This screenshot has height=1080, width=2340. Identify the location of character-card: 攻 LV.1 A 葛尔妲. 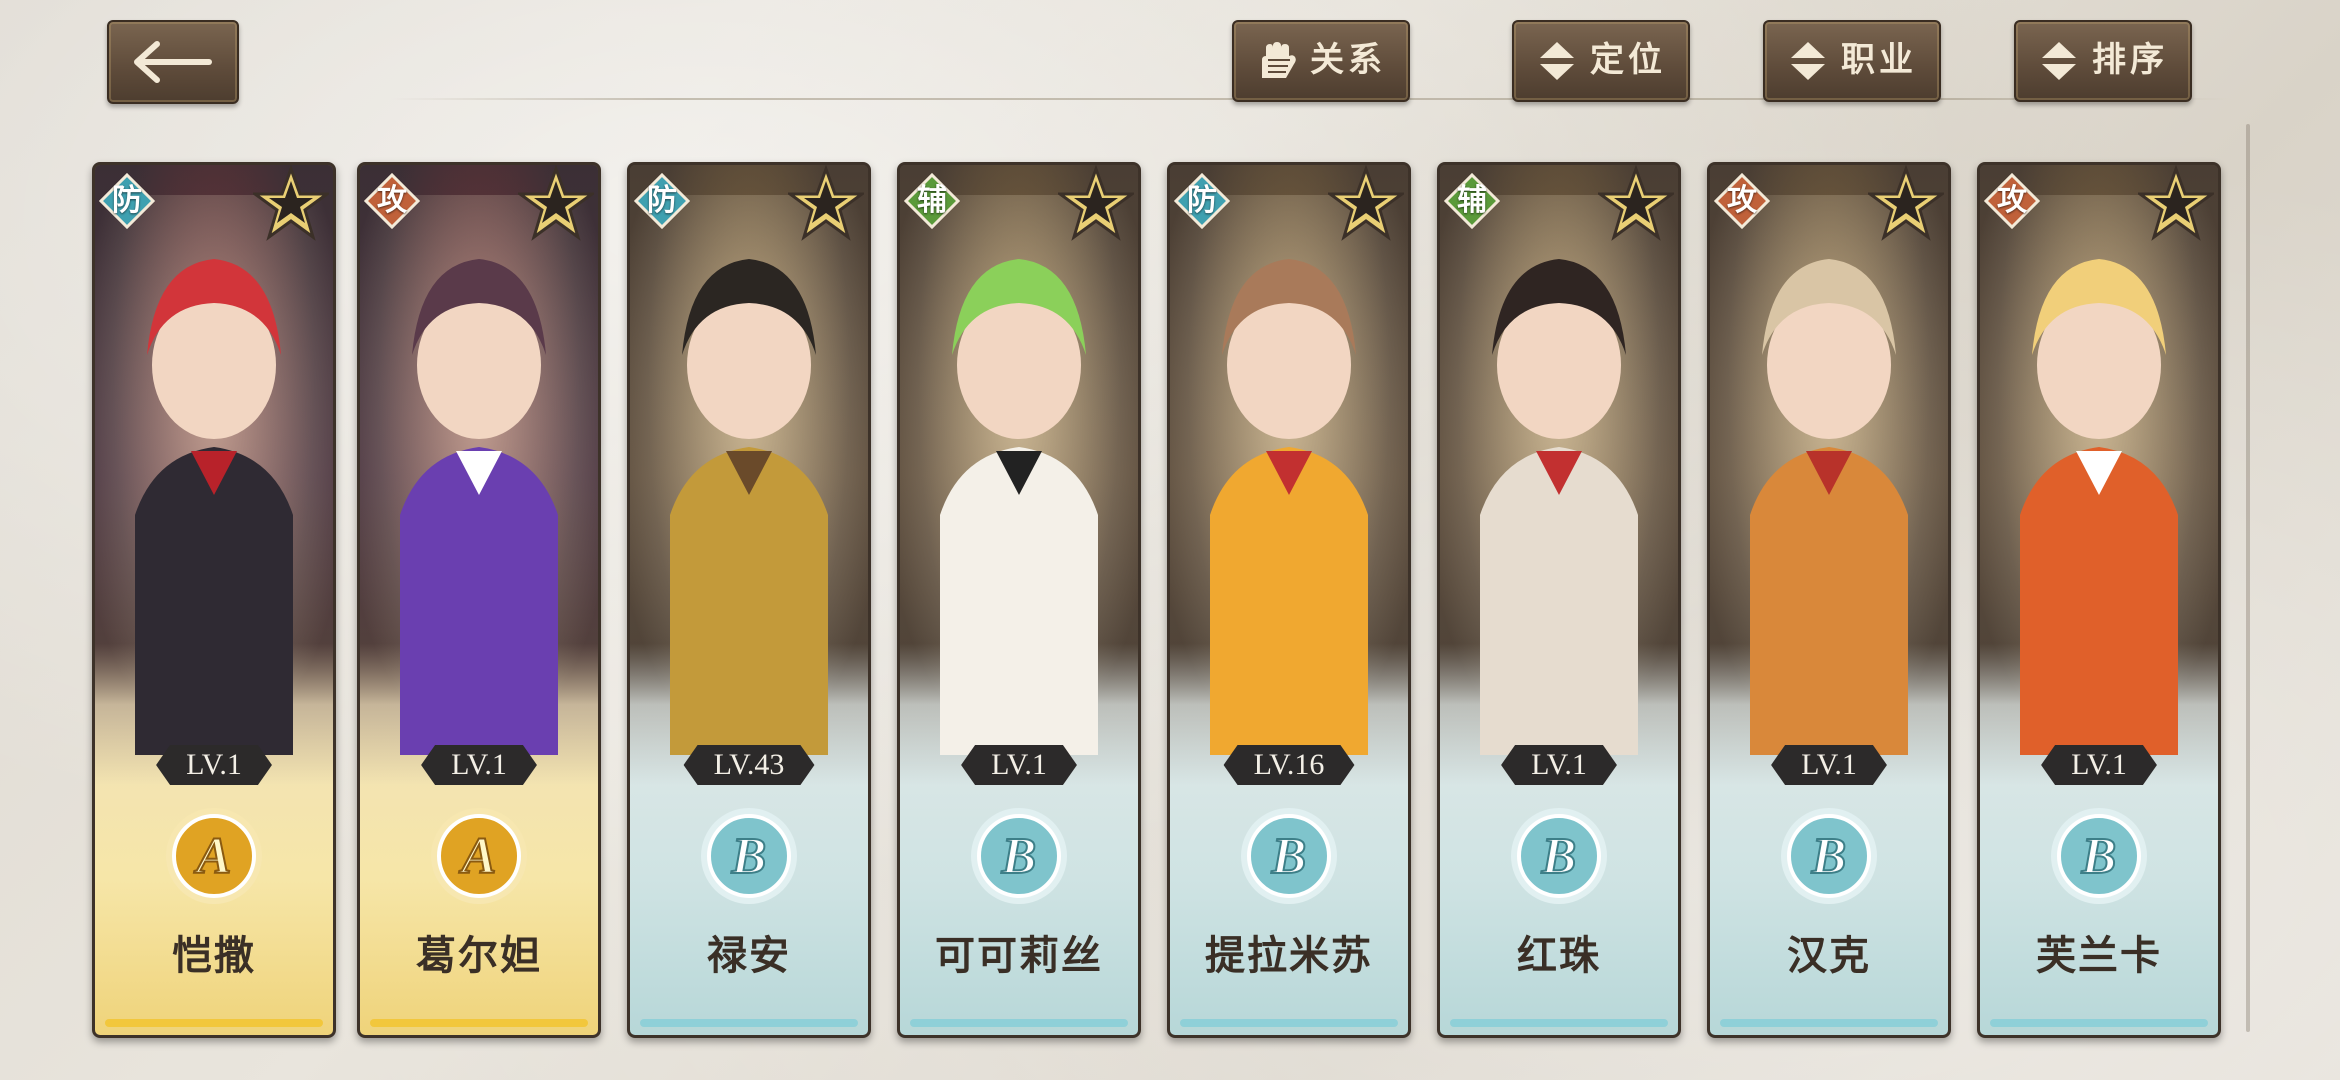
(479, 600).